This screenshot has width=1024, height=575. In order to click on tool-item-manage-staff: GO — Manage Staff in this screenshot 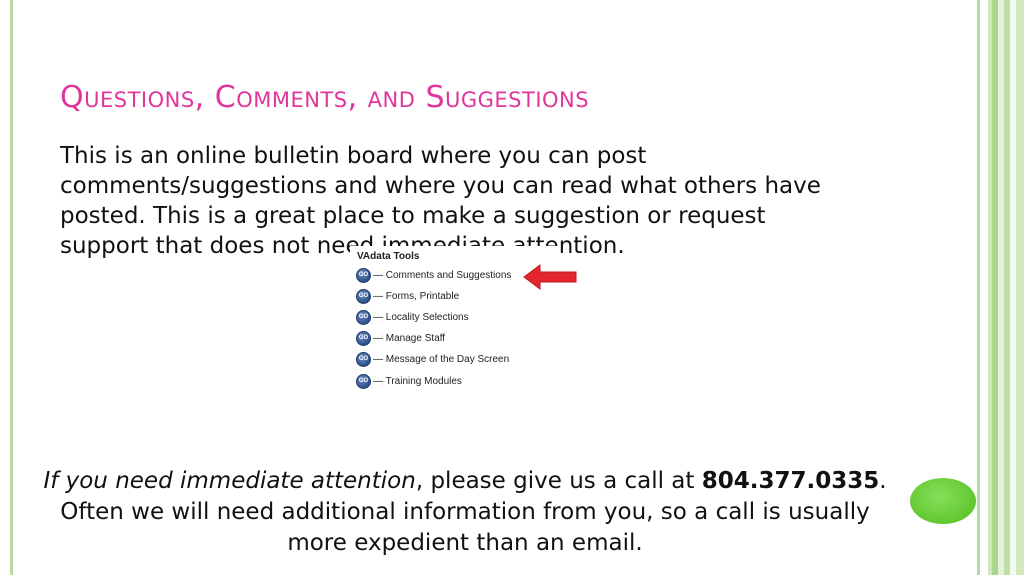, I will do `click(400, 338)`.